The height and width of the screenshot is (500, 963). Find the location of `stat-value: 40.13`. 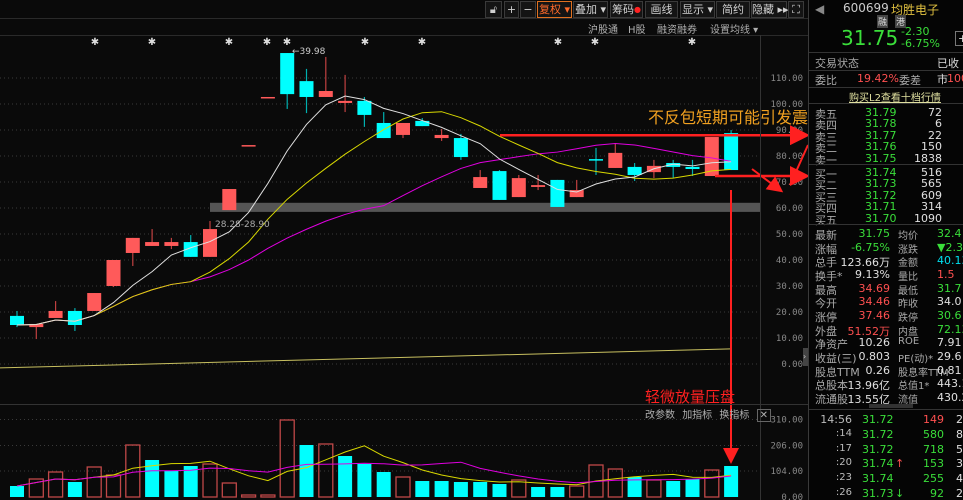

stat-value: 40.13 is located at coordinates (950, 261).